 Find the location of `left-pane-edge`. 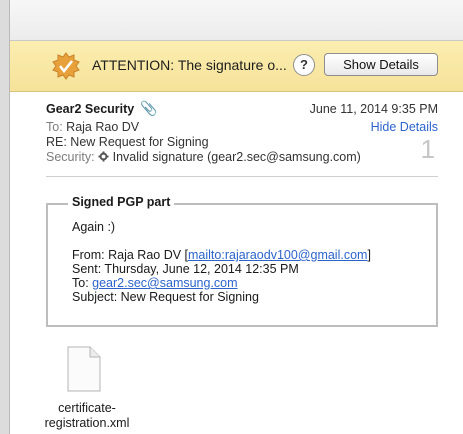

left-pane-edge is located at coordinates (5, 217).